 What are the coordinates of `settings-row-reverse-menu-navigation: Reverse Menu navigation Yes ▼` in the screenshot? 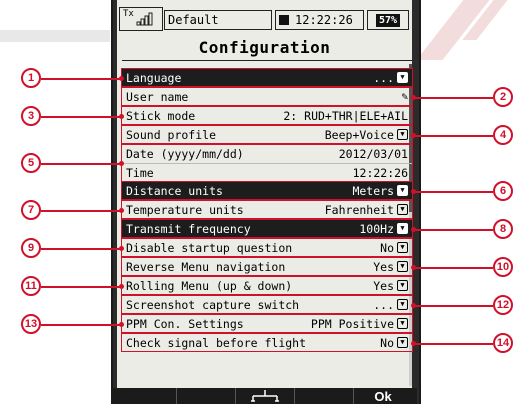 It's located at (267, 266).